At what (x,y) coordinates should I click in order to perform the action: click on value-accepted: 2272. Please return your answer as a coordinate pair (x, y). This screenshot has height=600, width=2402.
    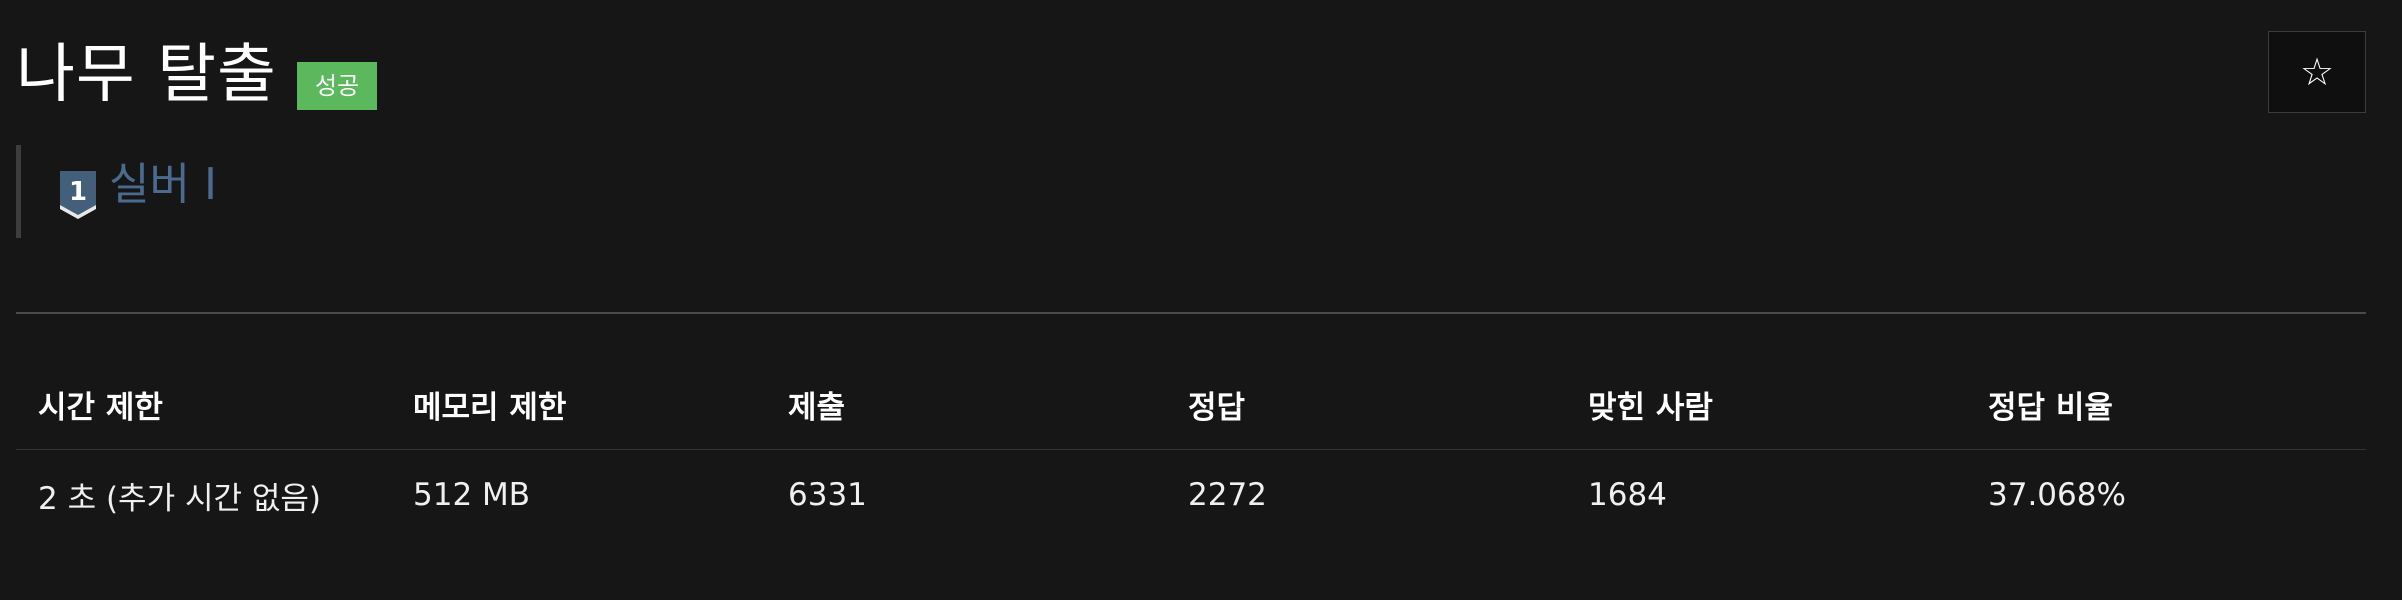
    Looking at the image, I should click on (1227, 495).